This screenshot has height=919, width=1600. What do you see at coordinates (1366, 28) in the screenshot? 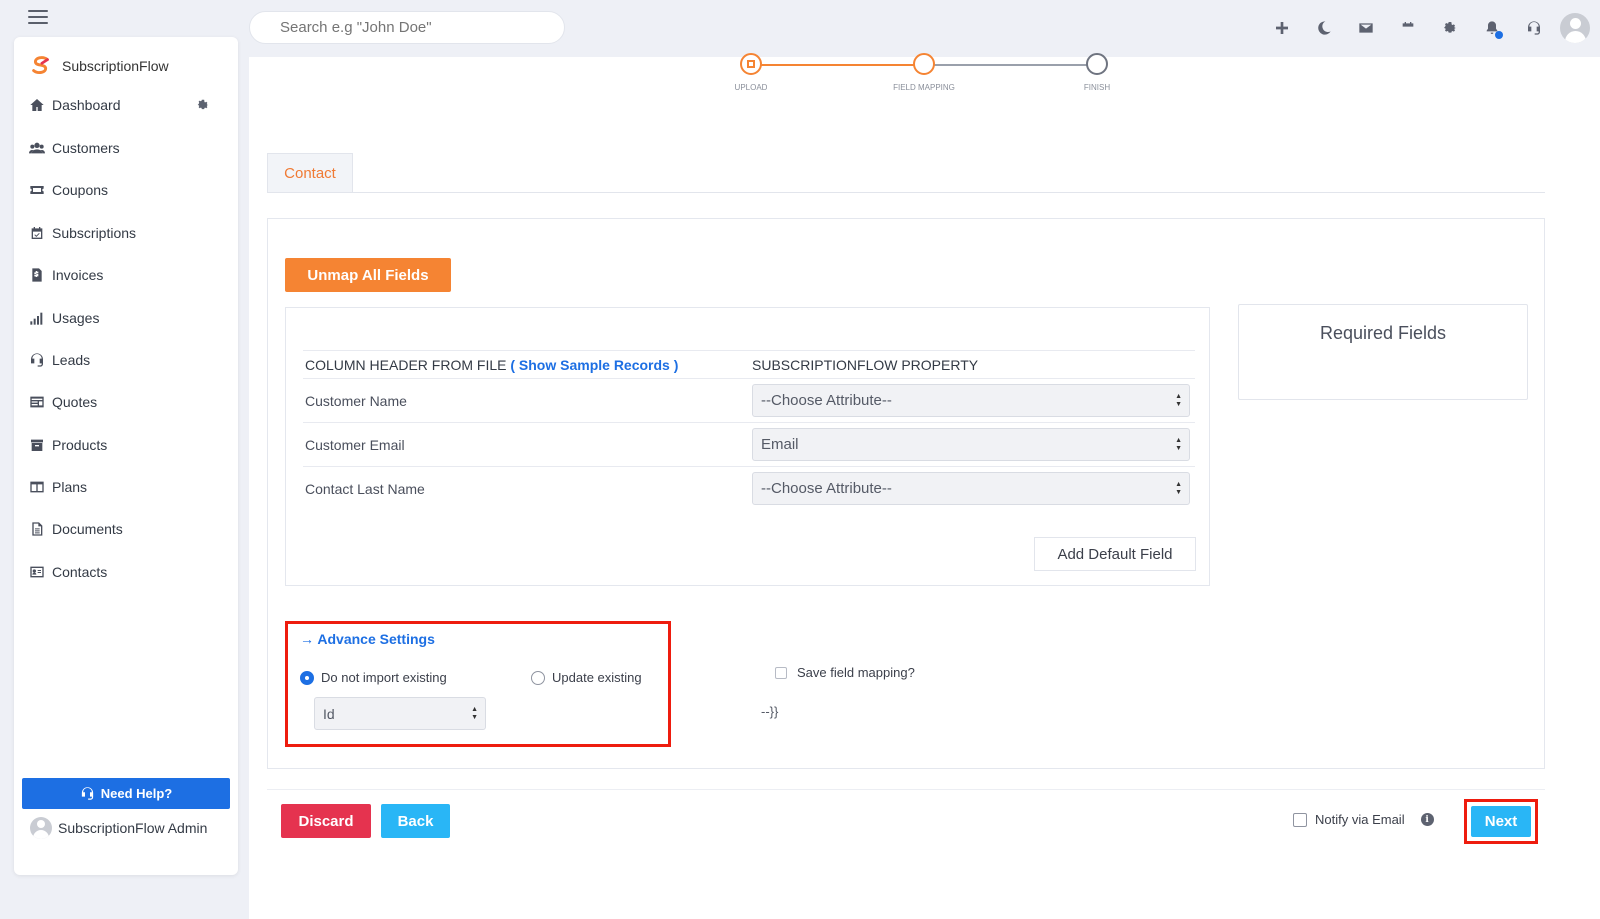
I see `mail-icon` at bounding box center [1366, 28].